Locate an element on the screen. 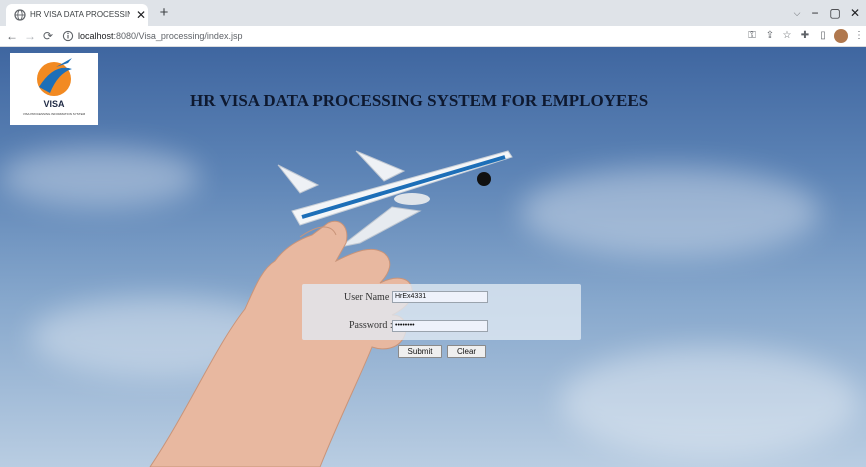 The image size is (866, 467). minimize-button: − is located at coordinates (815, 13).